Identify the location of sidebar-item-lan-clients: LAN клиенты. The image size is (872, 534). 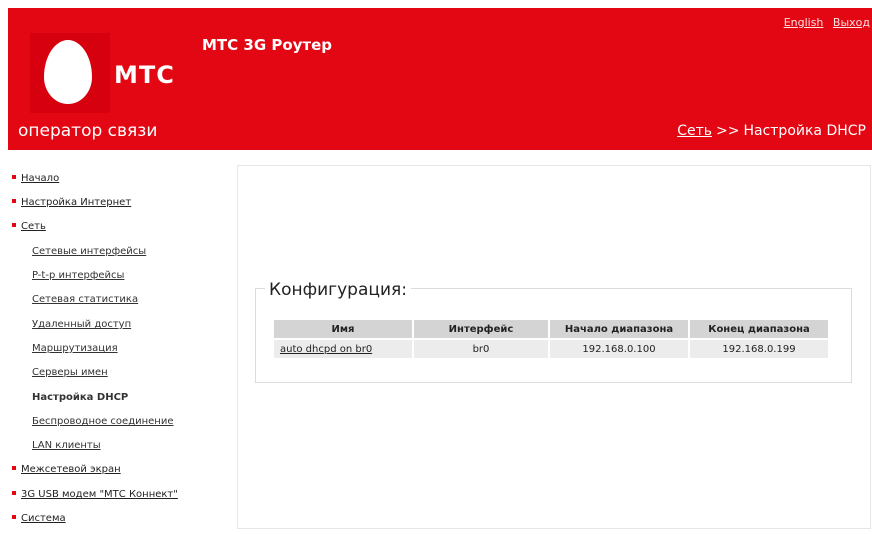
(66, 445).